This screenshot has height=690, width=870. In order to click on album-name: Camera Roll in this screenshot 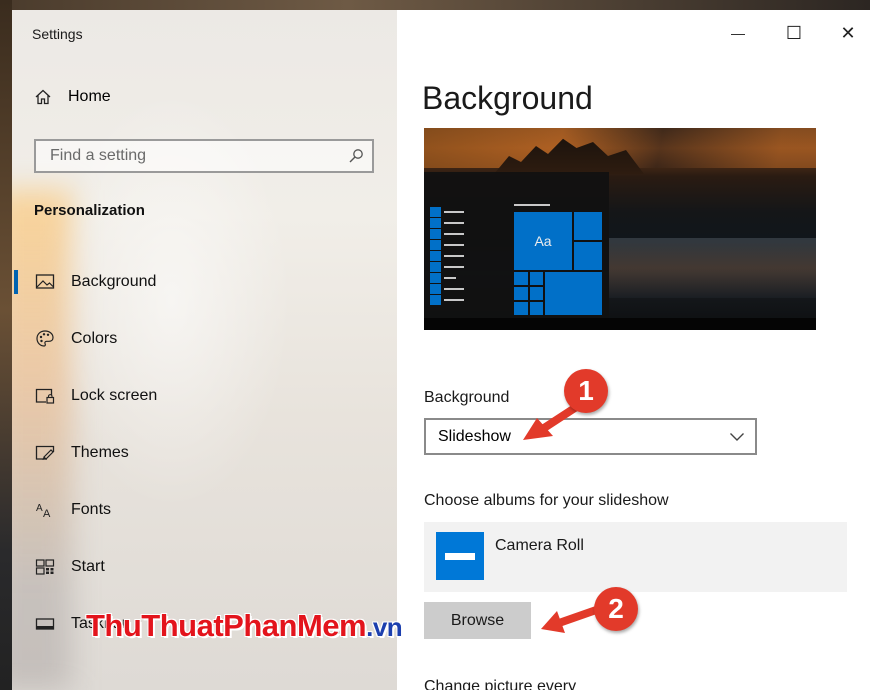, I will do `click(539, 545)`.